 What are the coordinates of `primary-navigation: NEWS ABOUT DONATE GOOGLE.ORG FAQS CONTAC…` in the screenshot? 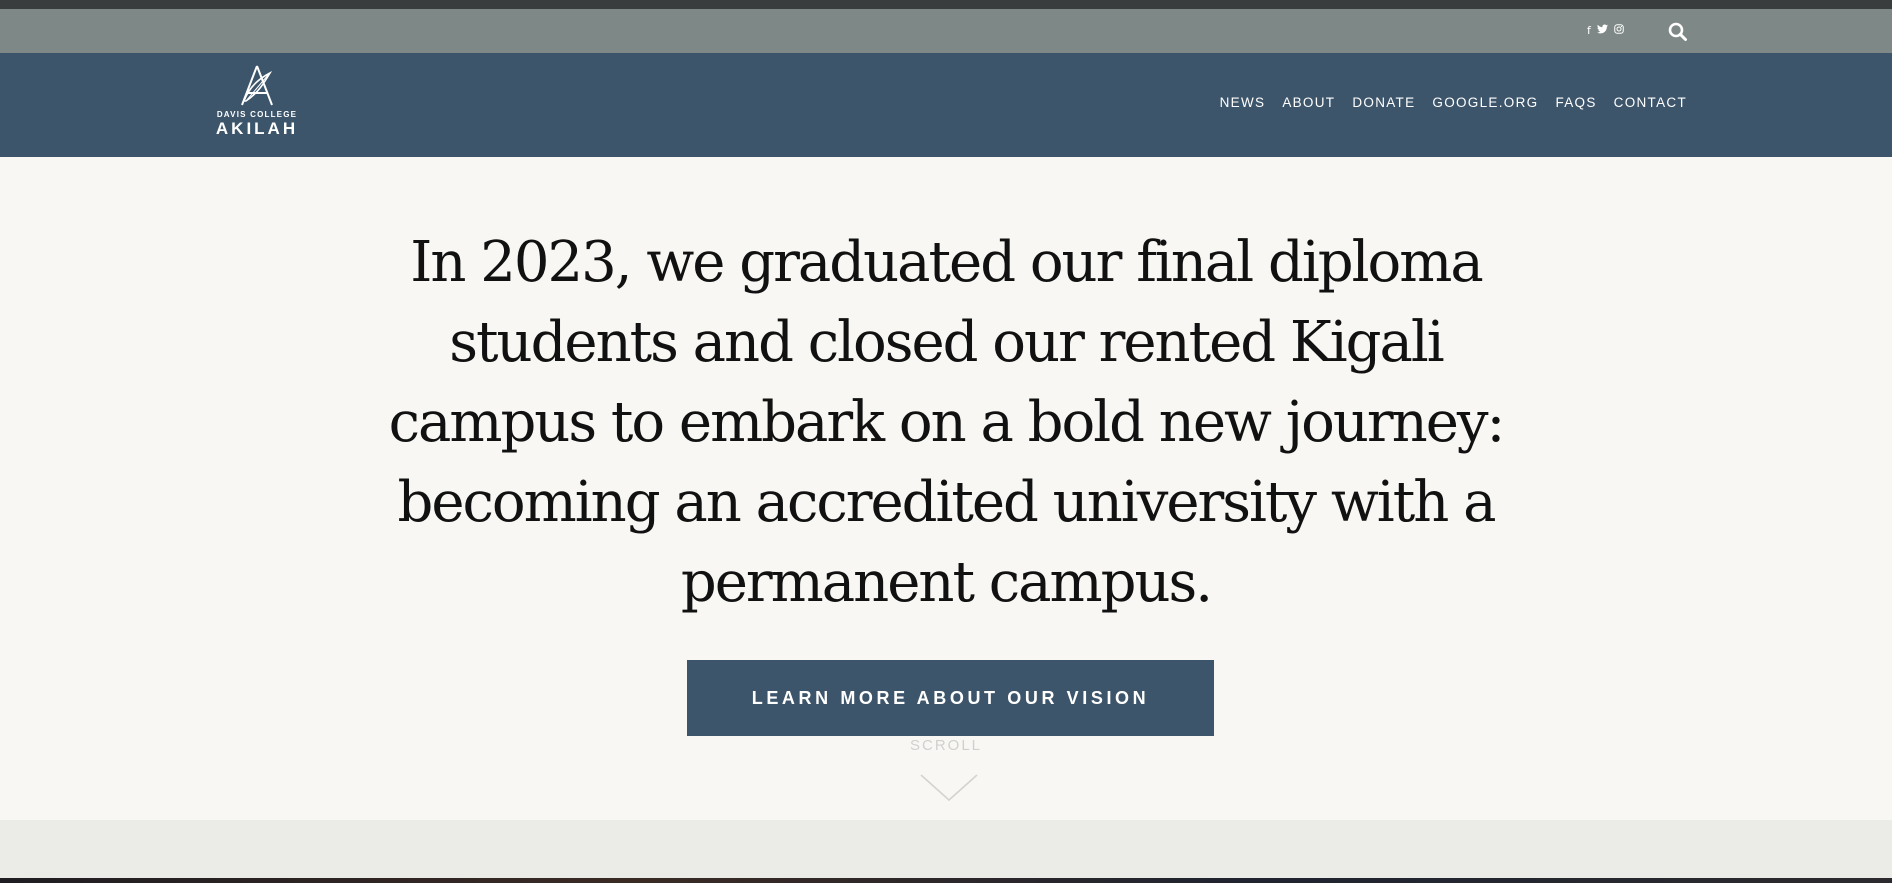 It's located at (1453, 102).